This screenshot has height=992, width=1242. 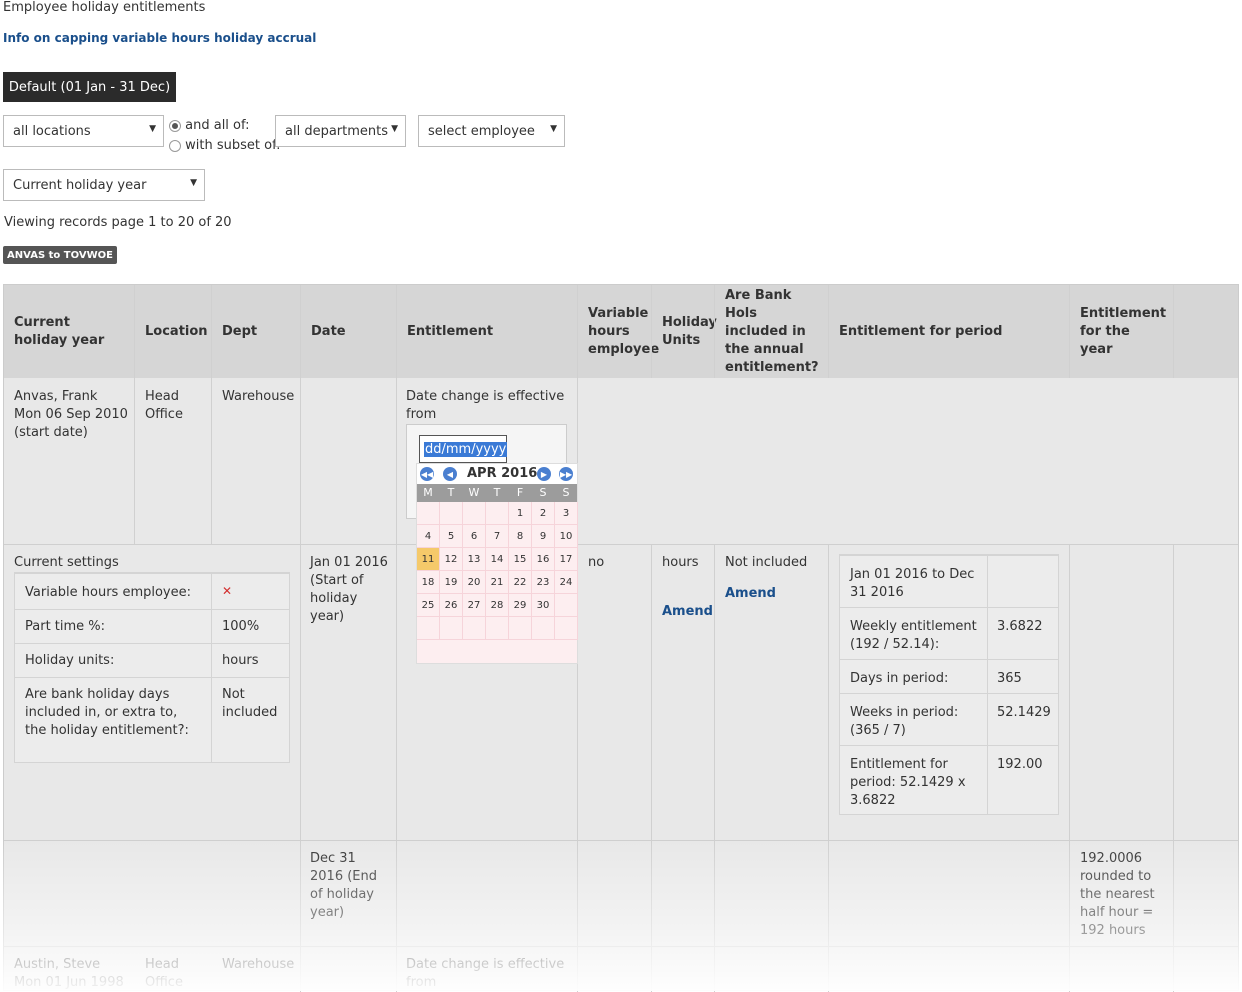 What do you see at coordinates (544, 474) in the screenshot?
I see `next-month-icon: ▶` at bounding box center [544, 474].